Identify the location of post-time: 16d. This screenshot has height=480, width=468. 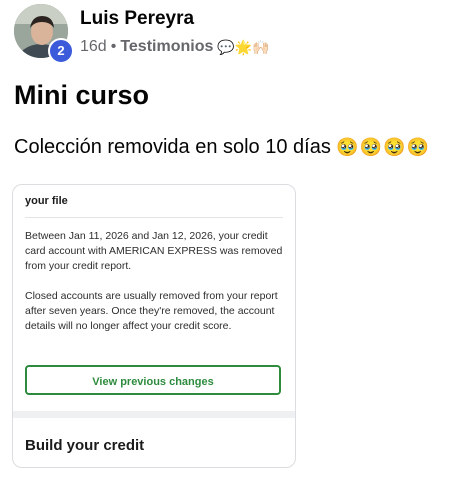
(93, 47).